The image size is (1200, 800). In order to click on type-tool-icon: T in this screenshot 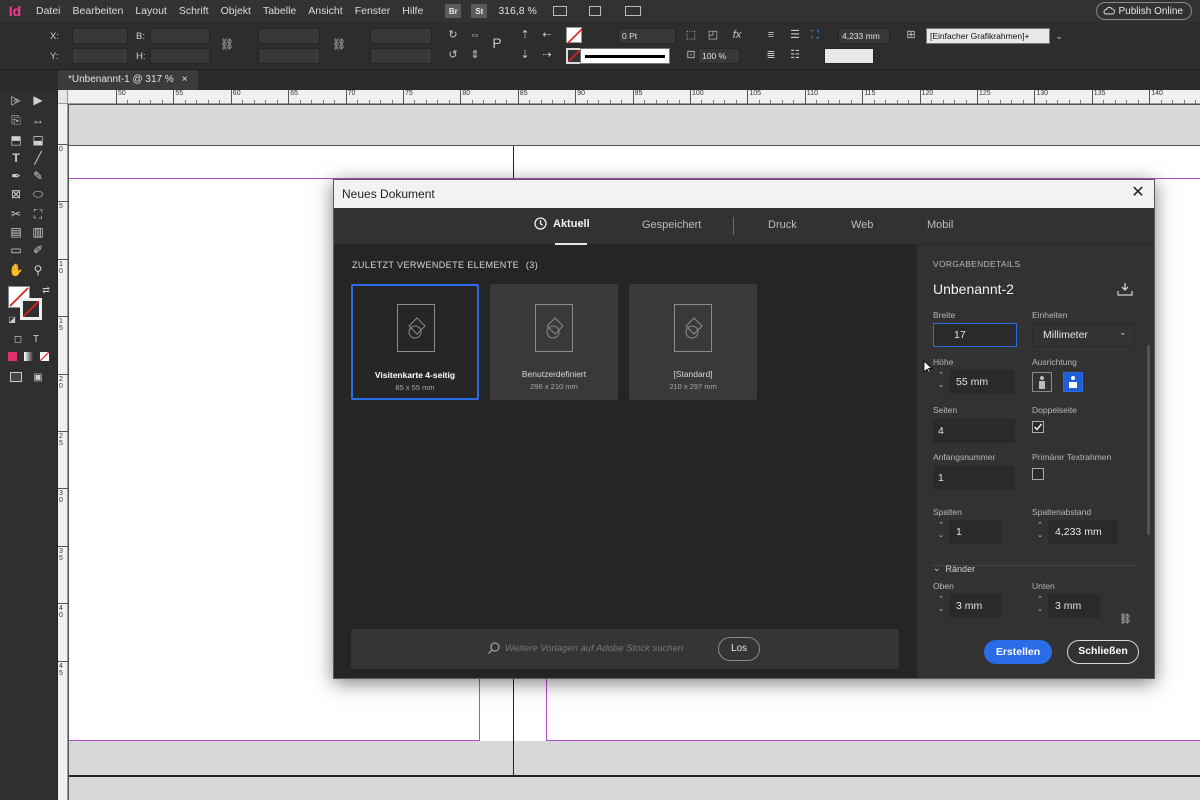, I will do `click(16, 158)`.